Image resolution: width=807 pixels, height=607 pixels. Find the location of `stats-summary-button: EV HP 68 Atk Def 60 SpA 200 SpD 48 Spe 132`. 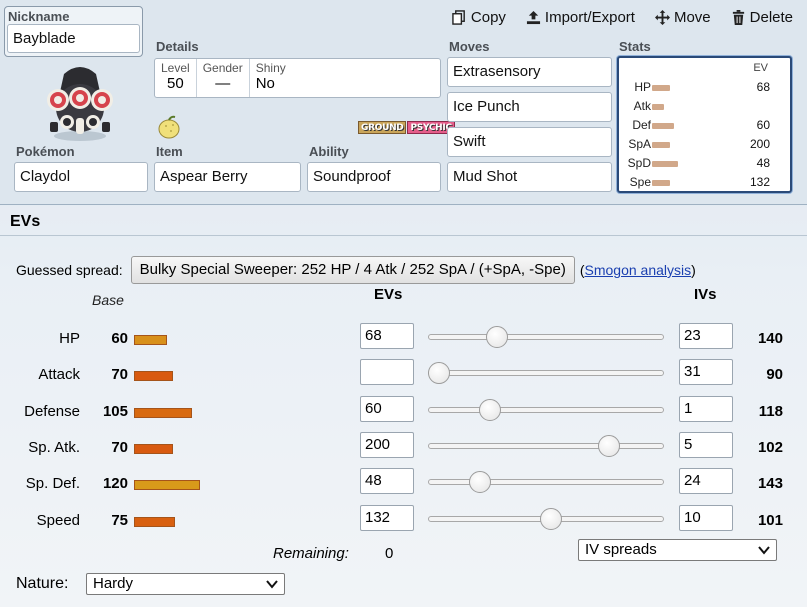

stats-summary-button: EV HP 68 Atk Def 60 SpA 200 SpD 48 Spe 132 is located at coordinates (704, 124).